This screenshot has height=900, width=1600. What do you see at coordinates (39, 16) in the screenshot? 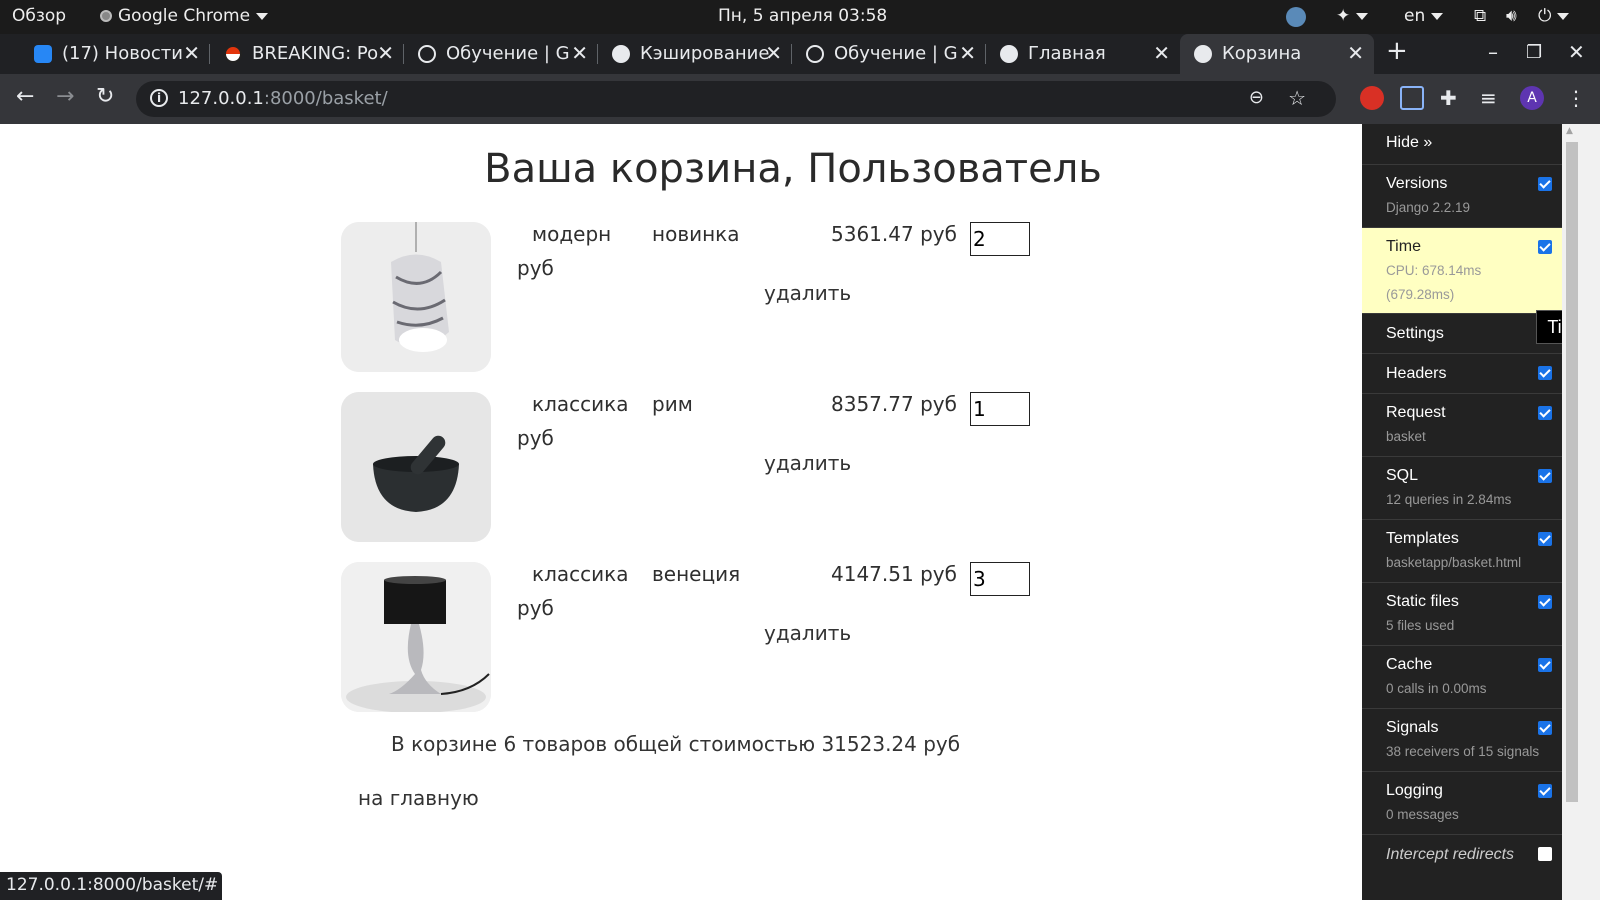
I see `activities-button: Обзор` at bounding box center [39, 16].